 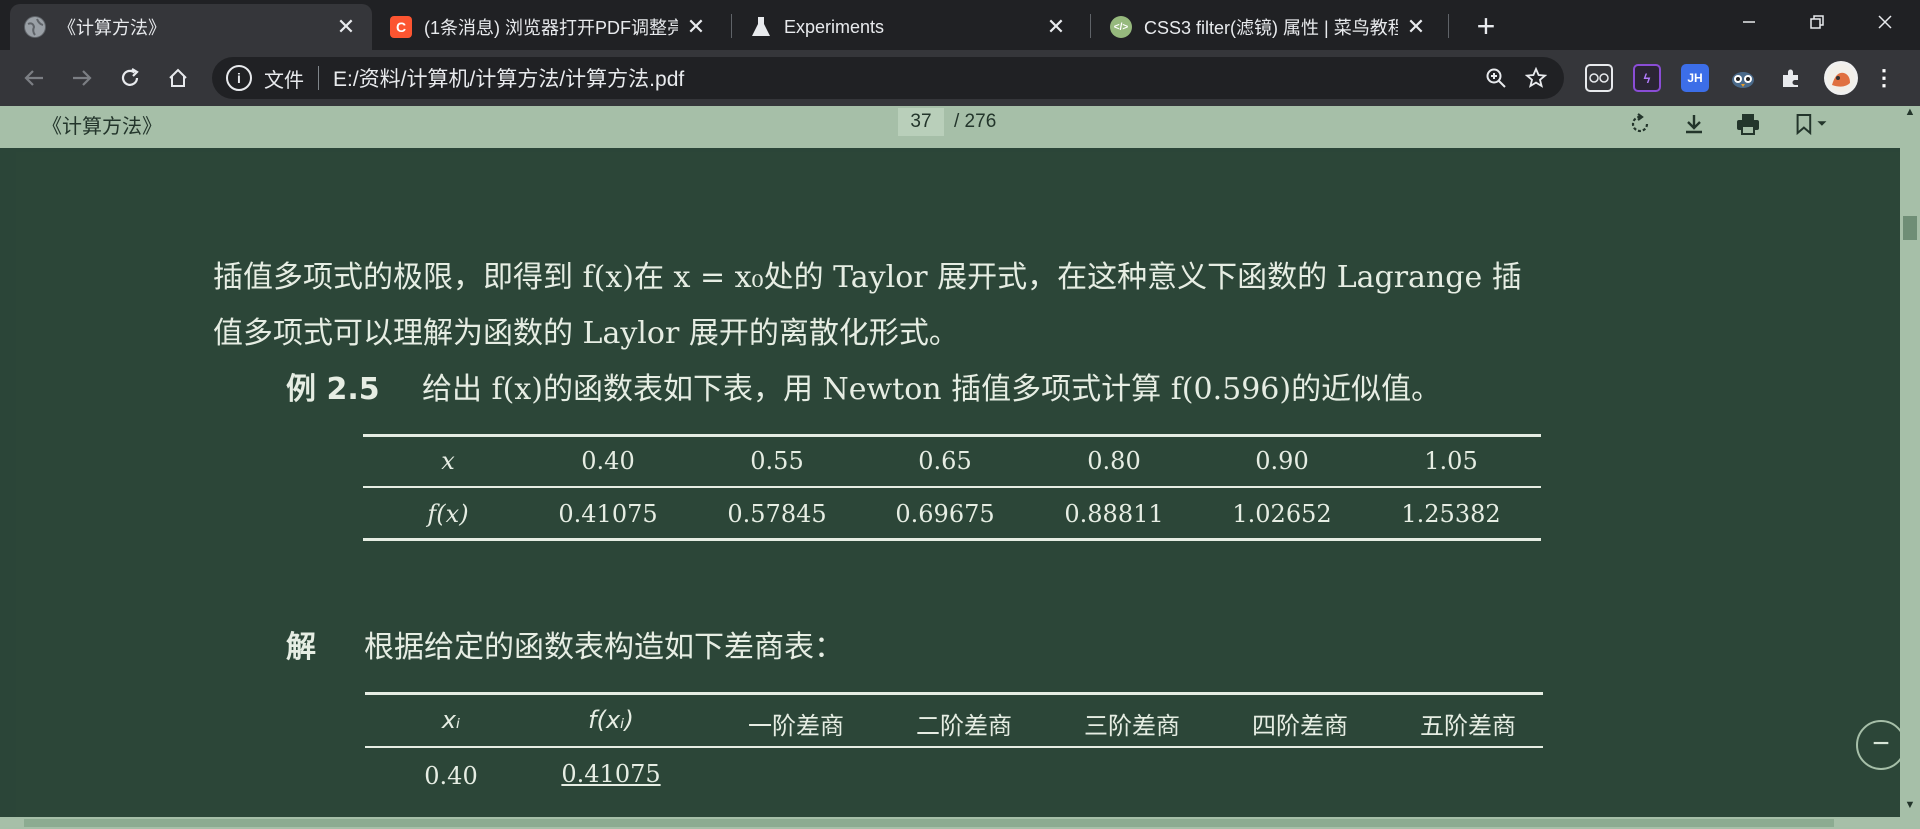 I want to click on page-number-input: 37, so click(x=921, y=122).